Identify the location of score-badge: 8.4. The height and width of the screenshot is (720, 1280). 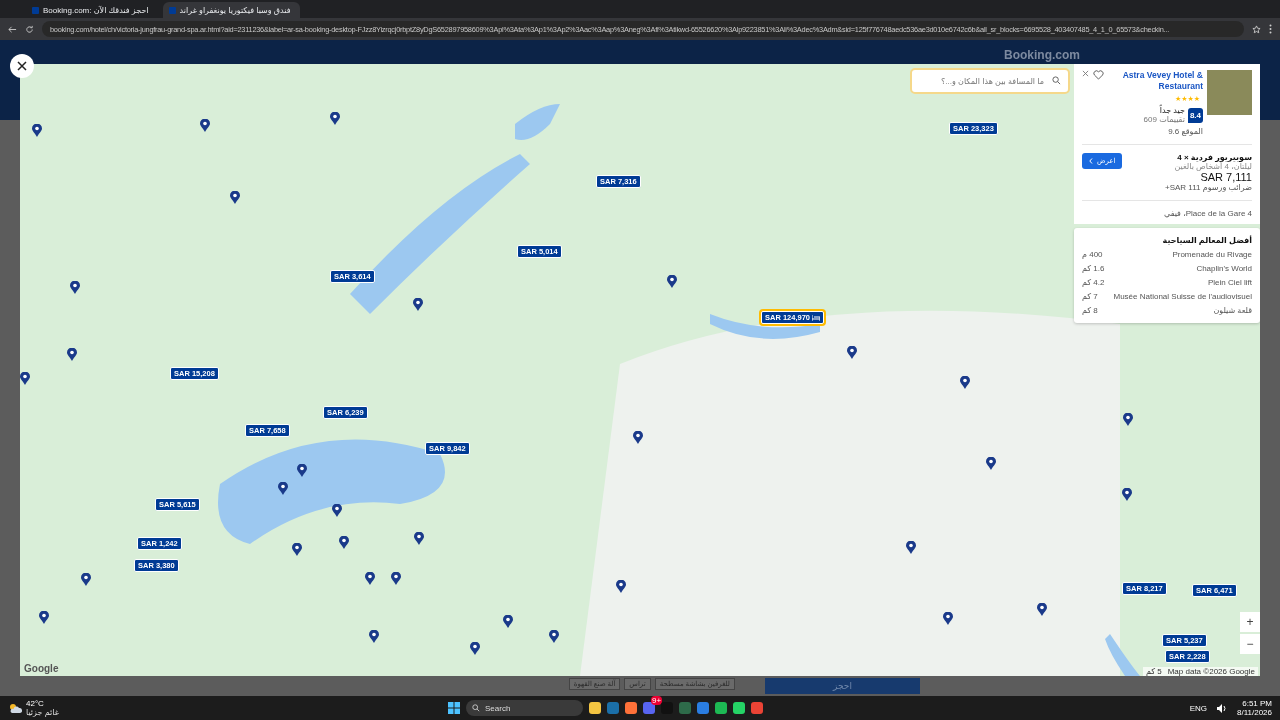
(1195, 115).